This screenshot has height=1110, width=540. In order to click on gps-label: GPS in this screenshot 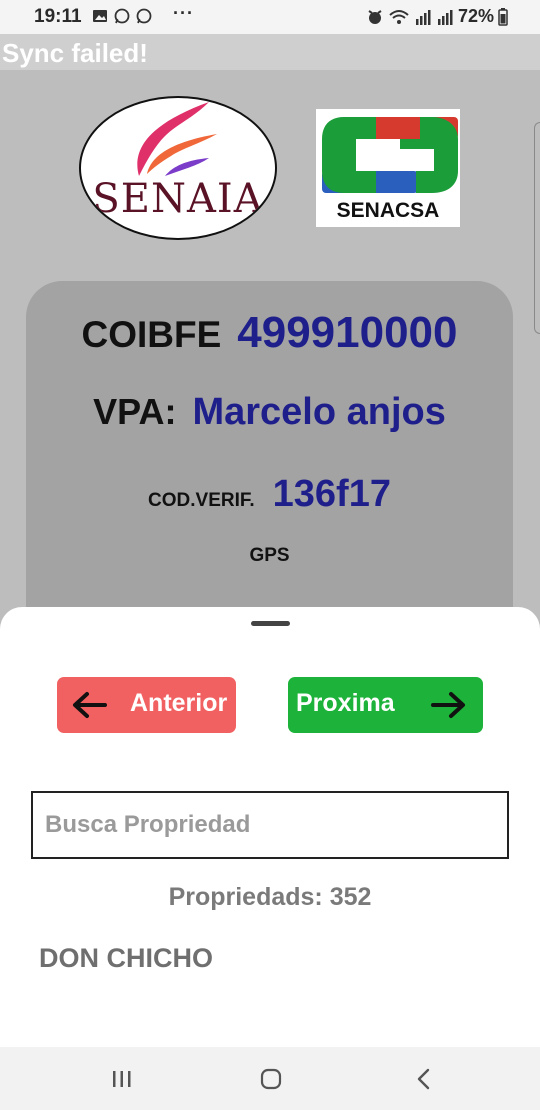, I will do `click(269, 555)`.